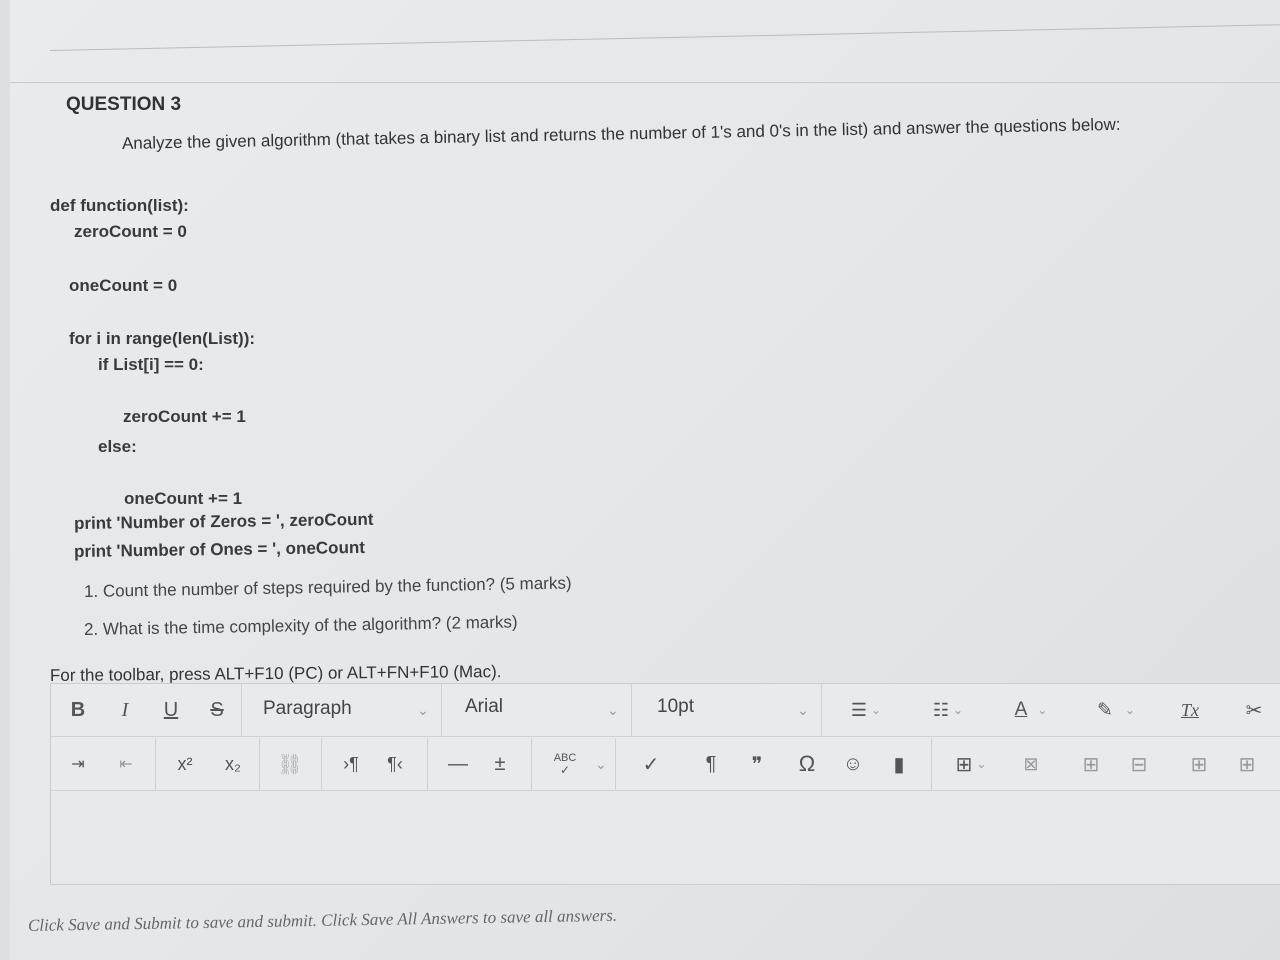 The height and width of the screenshot is (960, 1280). Describe the element at coordinates (1116, 710) in the screenshot. I see `highlight-icon: ✎ ⌄` at that location.